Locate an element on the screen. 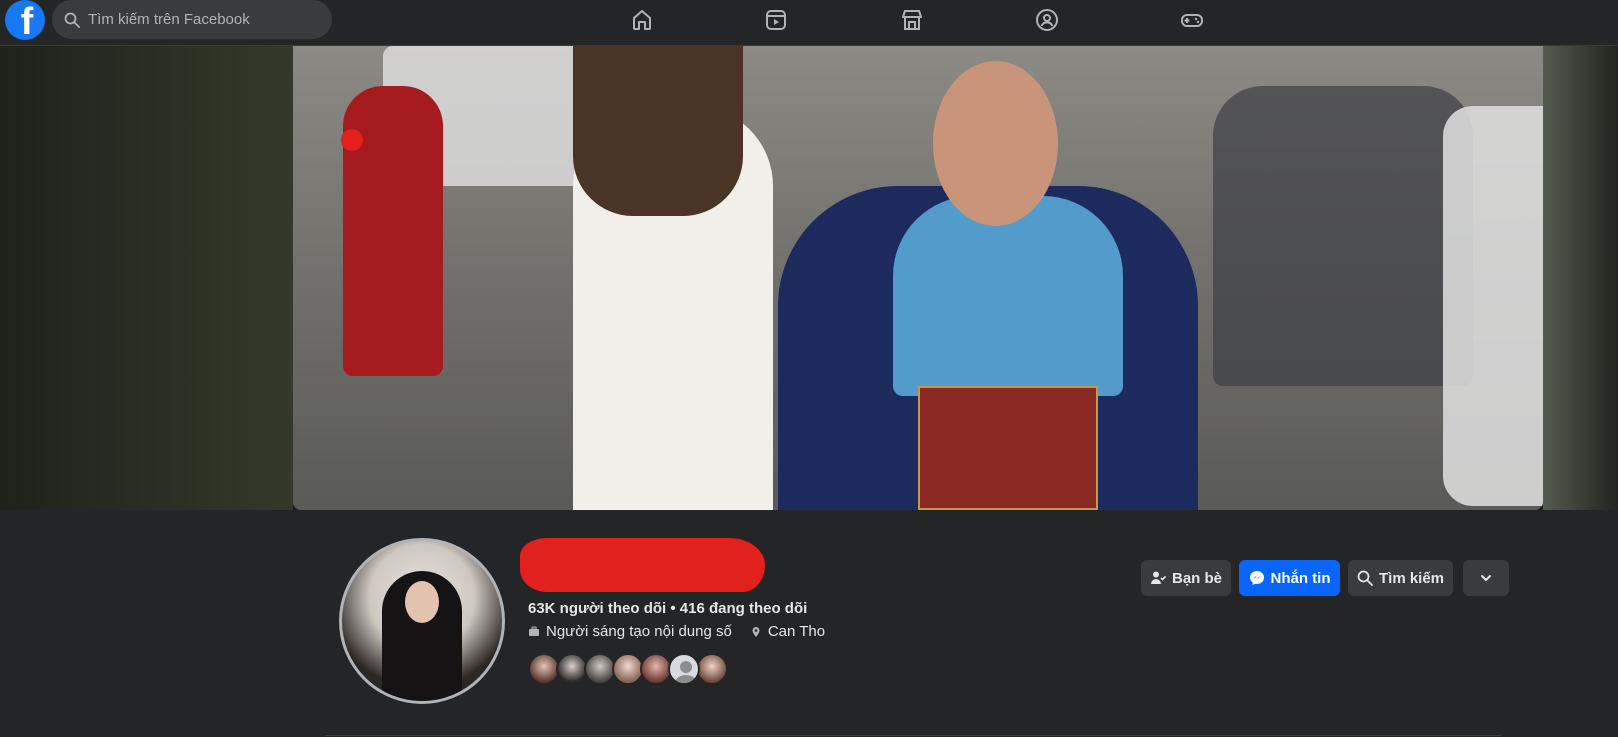  nav-marketplace is located at coordinates (912, 20).